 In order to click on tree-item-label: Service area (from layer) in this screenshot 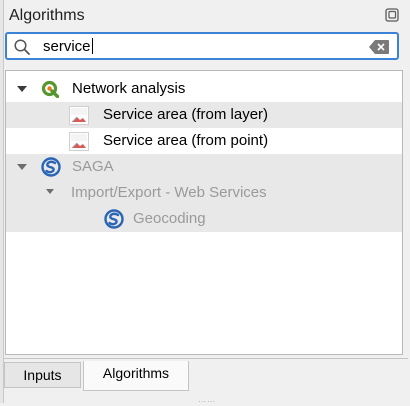, I will do `click(186, 114)`.